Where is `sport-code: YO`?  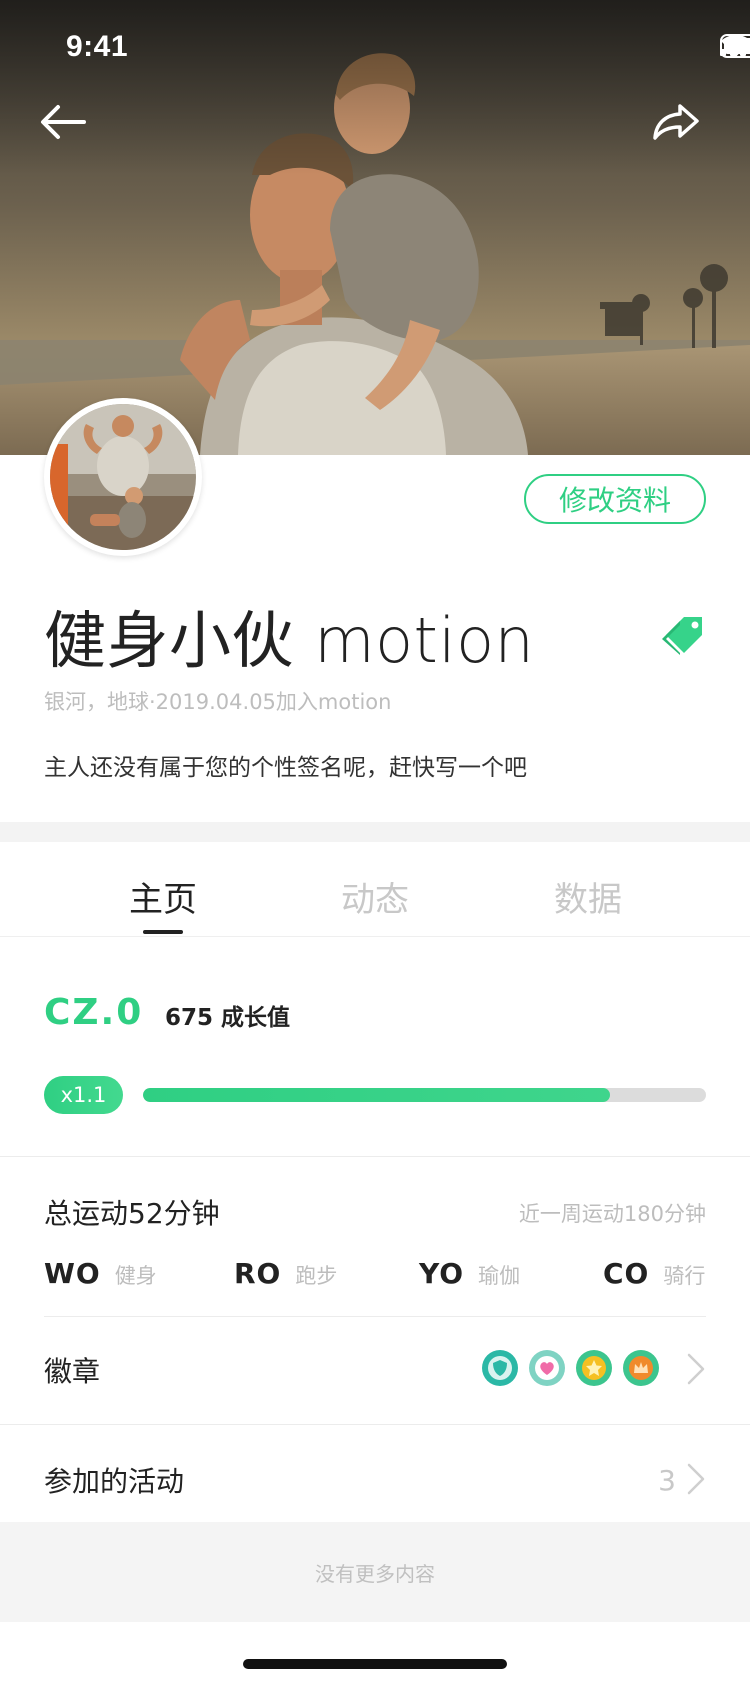 sport-code: YO is located at coordinates (442, 1273).